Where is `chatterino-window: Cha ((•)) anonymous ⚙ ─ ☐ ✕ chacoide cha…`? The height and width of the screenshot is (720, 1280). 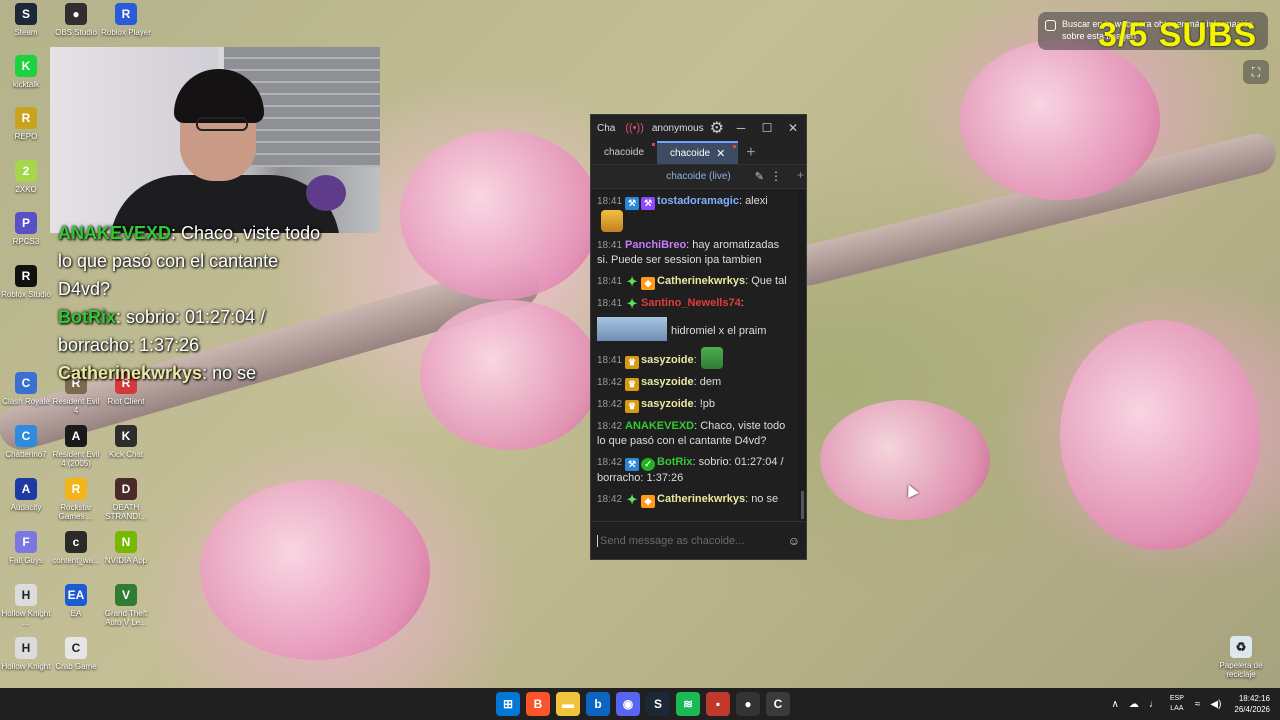
chatterino-window: Cha ((•)) anonymous ⚙ ─ ☐ ✕ chacoide cha… is located at coordinates (698, 337).